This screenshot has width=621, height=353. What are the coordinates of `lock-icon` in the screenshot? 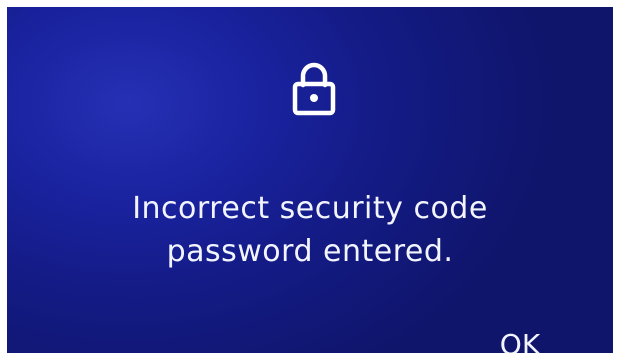 It's located at (314, 88).